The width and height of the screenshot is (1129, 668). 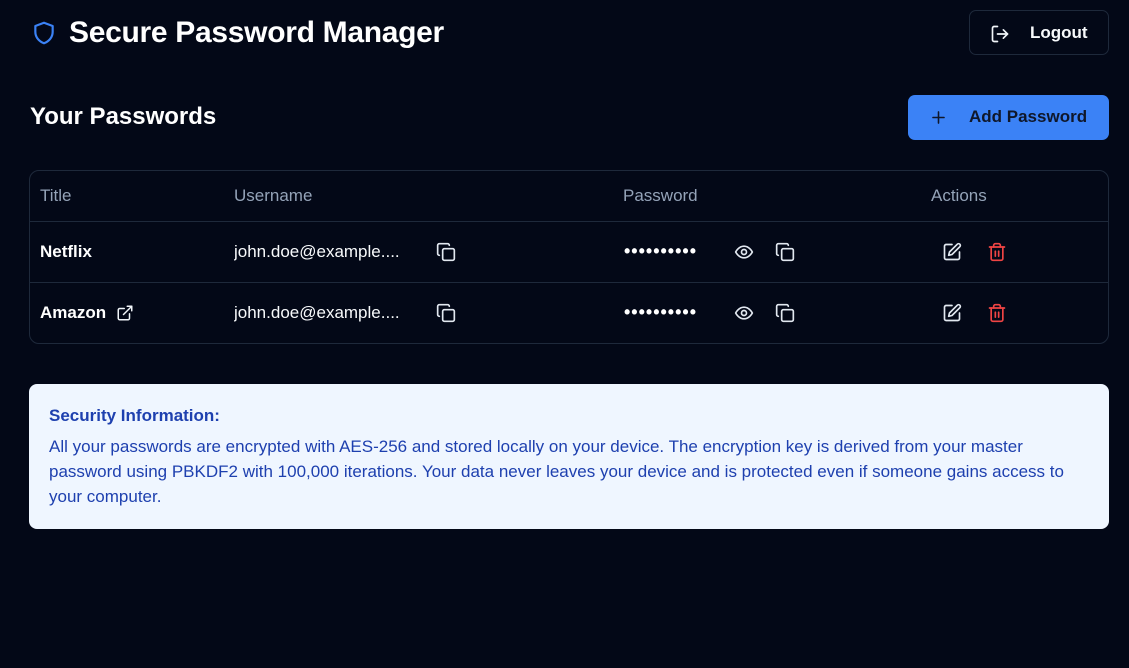 What do you see at coordinates (273, 195) in the screenshot?
I see `column-header-username: Username` at bounding box center [273, 195].